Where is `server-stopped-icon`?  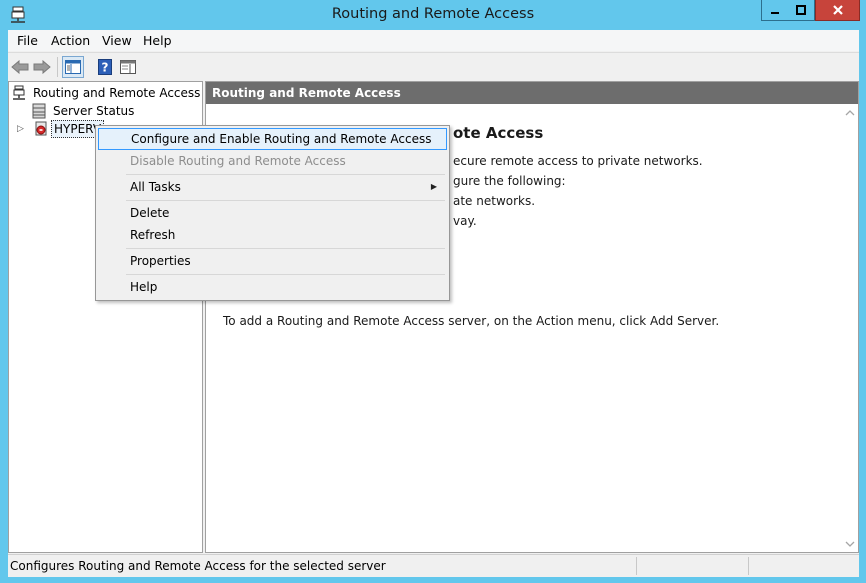
server-stopped-icon is located at coordinates (41, 129).